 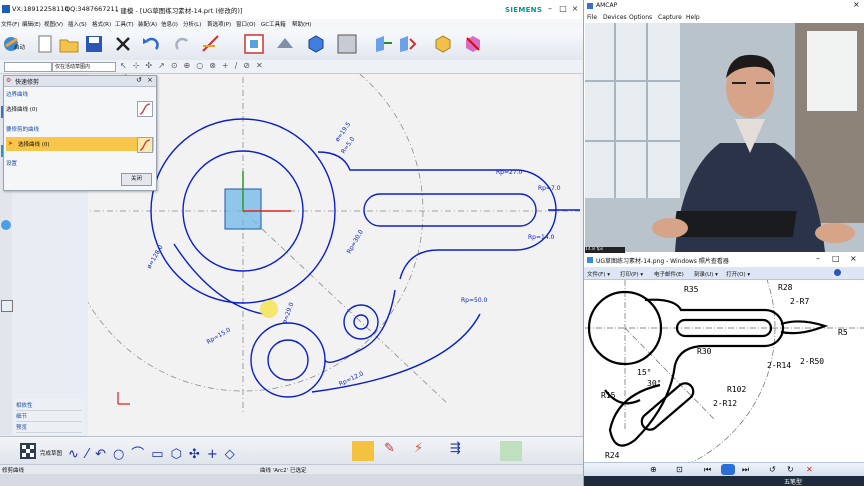 What do you see at coordinates (31, 24) in the screenshot?
I see `menu-edit: 编辑(E)` at bounding box center [31, 24].